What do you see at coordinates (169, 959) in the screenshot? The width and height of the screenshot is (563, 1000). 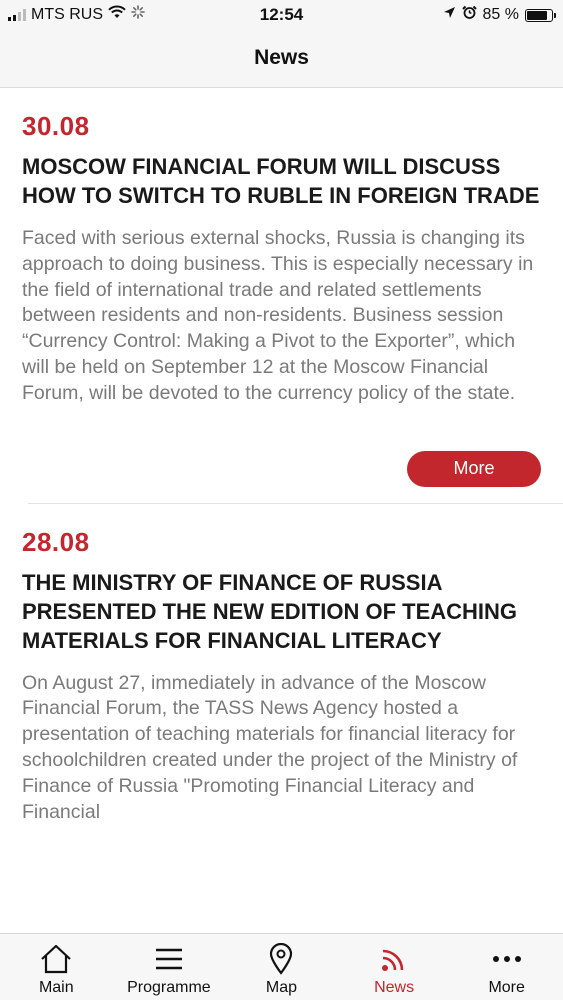 I see `menu-icon` at bounding box center [169, 959].